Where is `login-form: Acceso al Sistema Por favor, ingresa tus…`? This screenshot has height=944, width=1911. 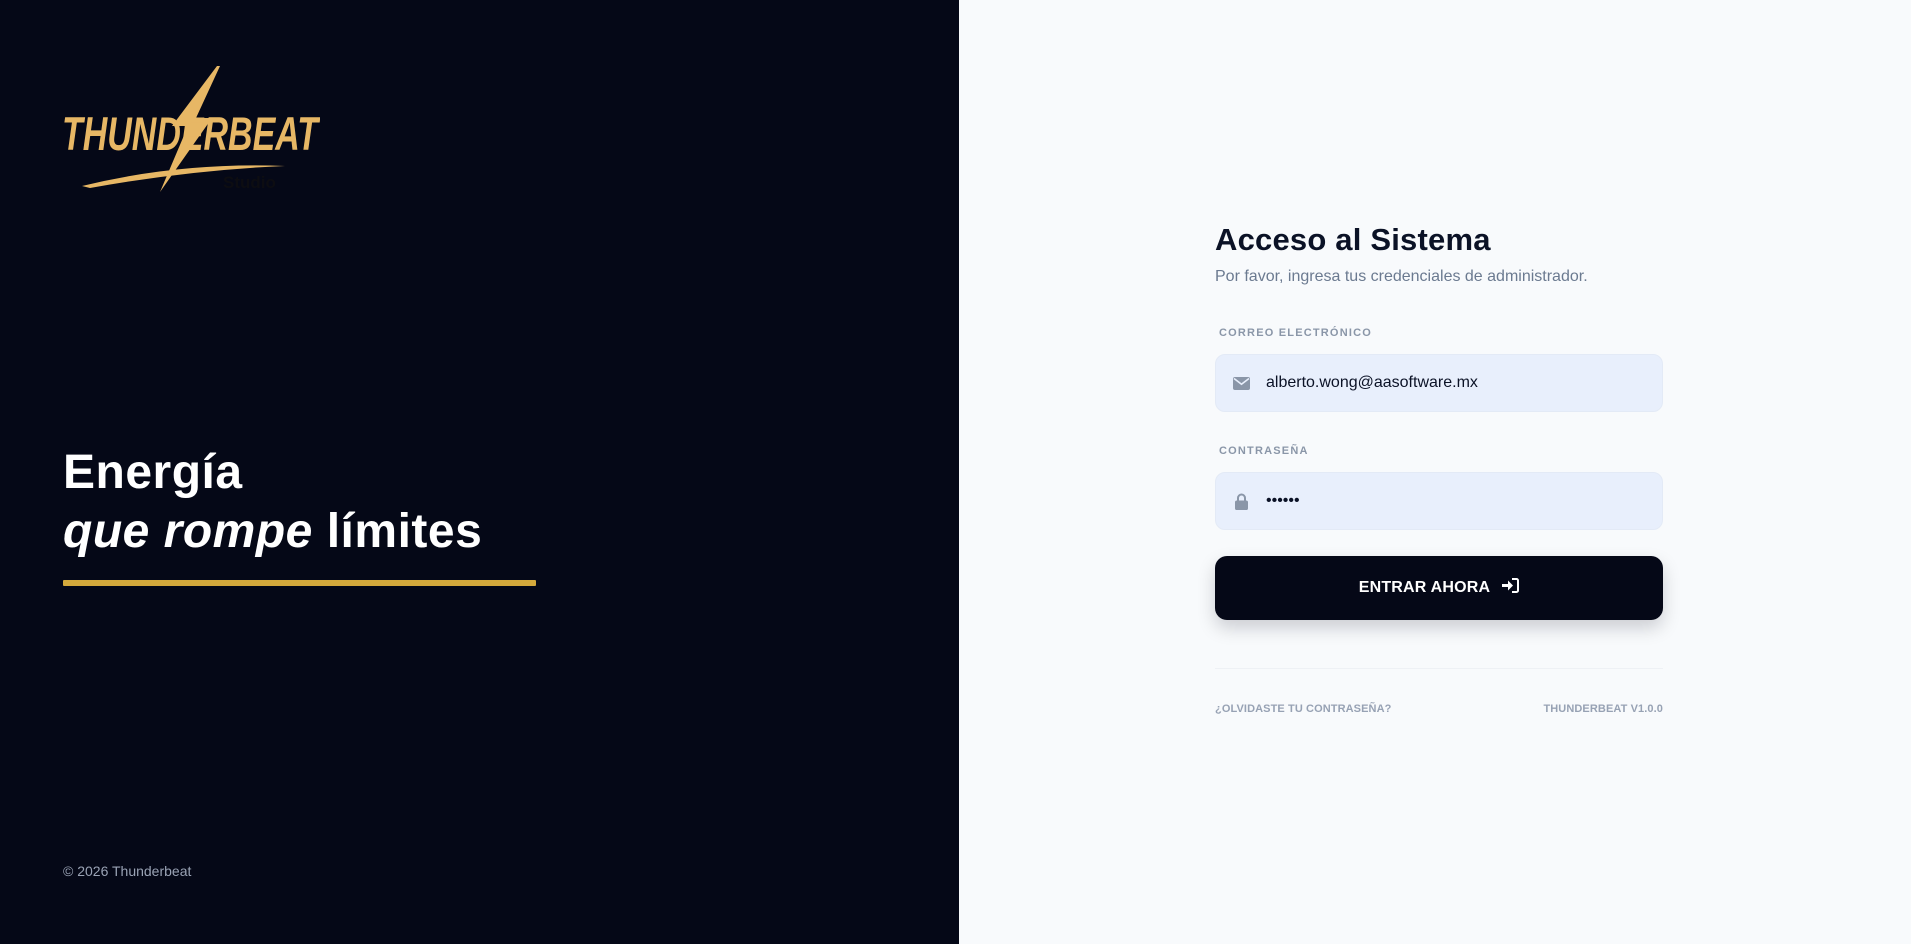
login-form: Acceso al Sistema Por favor, ingresa tus… is located at coordinates (1439, 467).